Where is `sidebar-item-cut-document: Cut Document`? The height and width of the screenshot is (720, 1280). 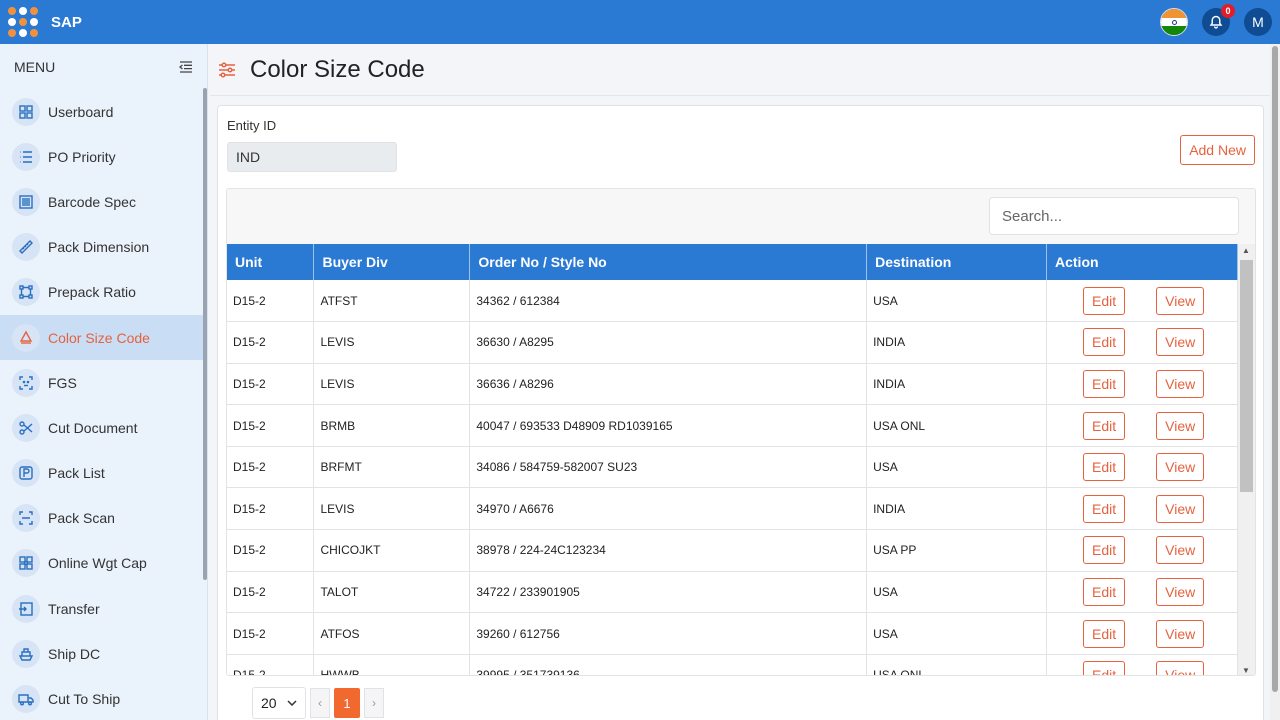
sidebar-item-cut-document: Cut Document is located at coordinates (103, 427).